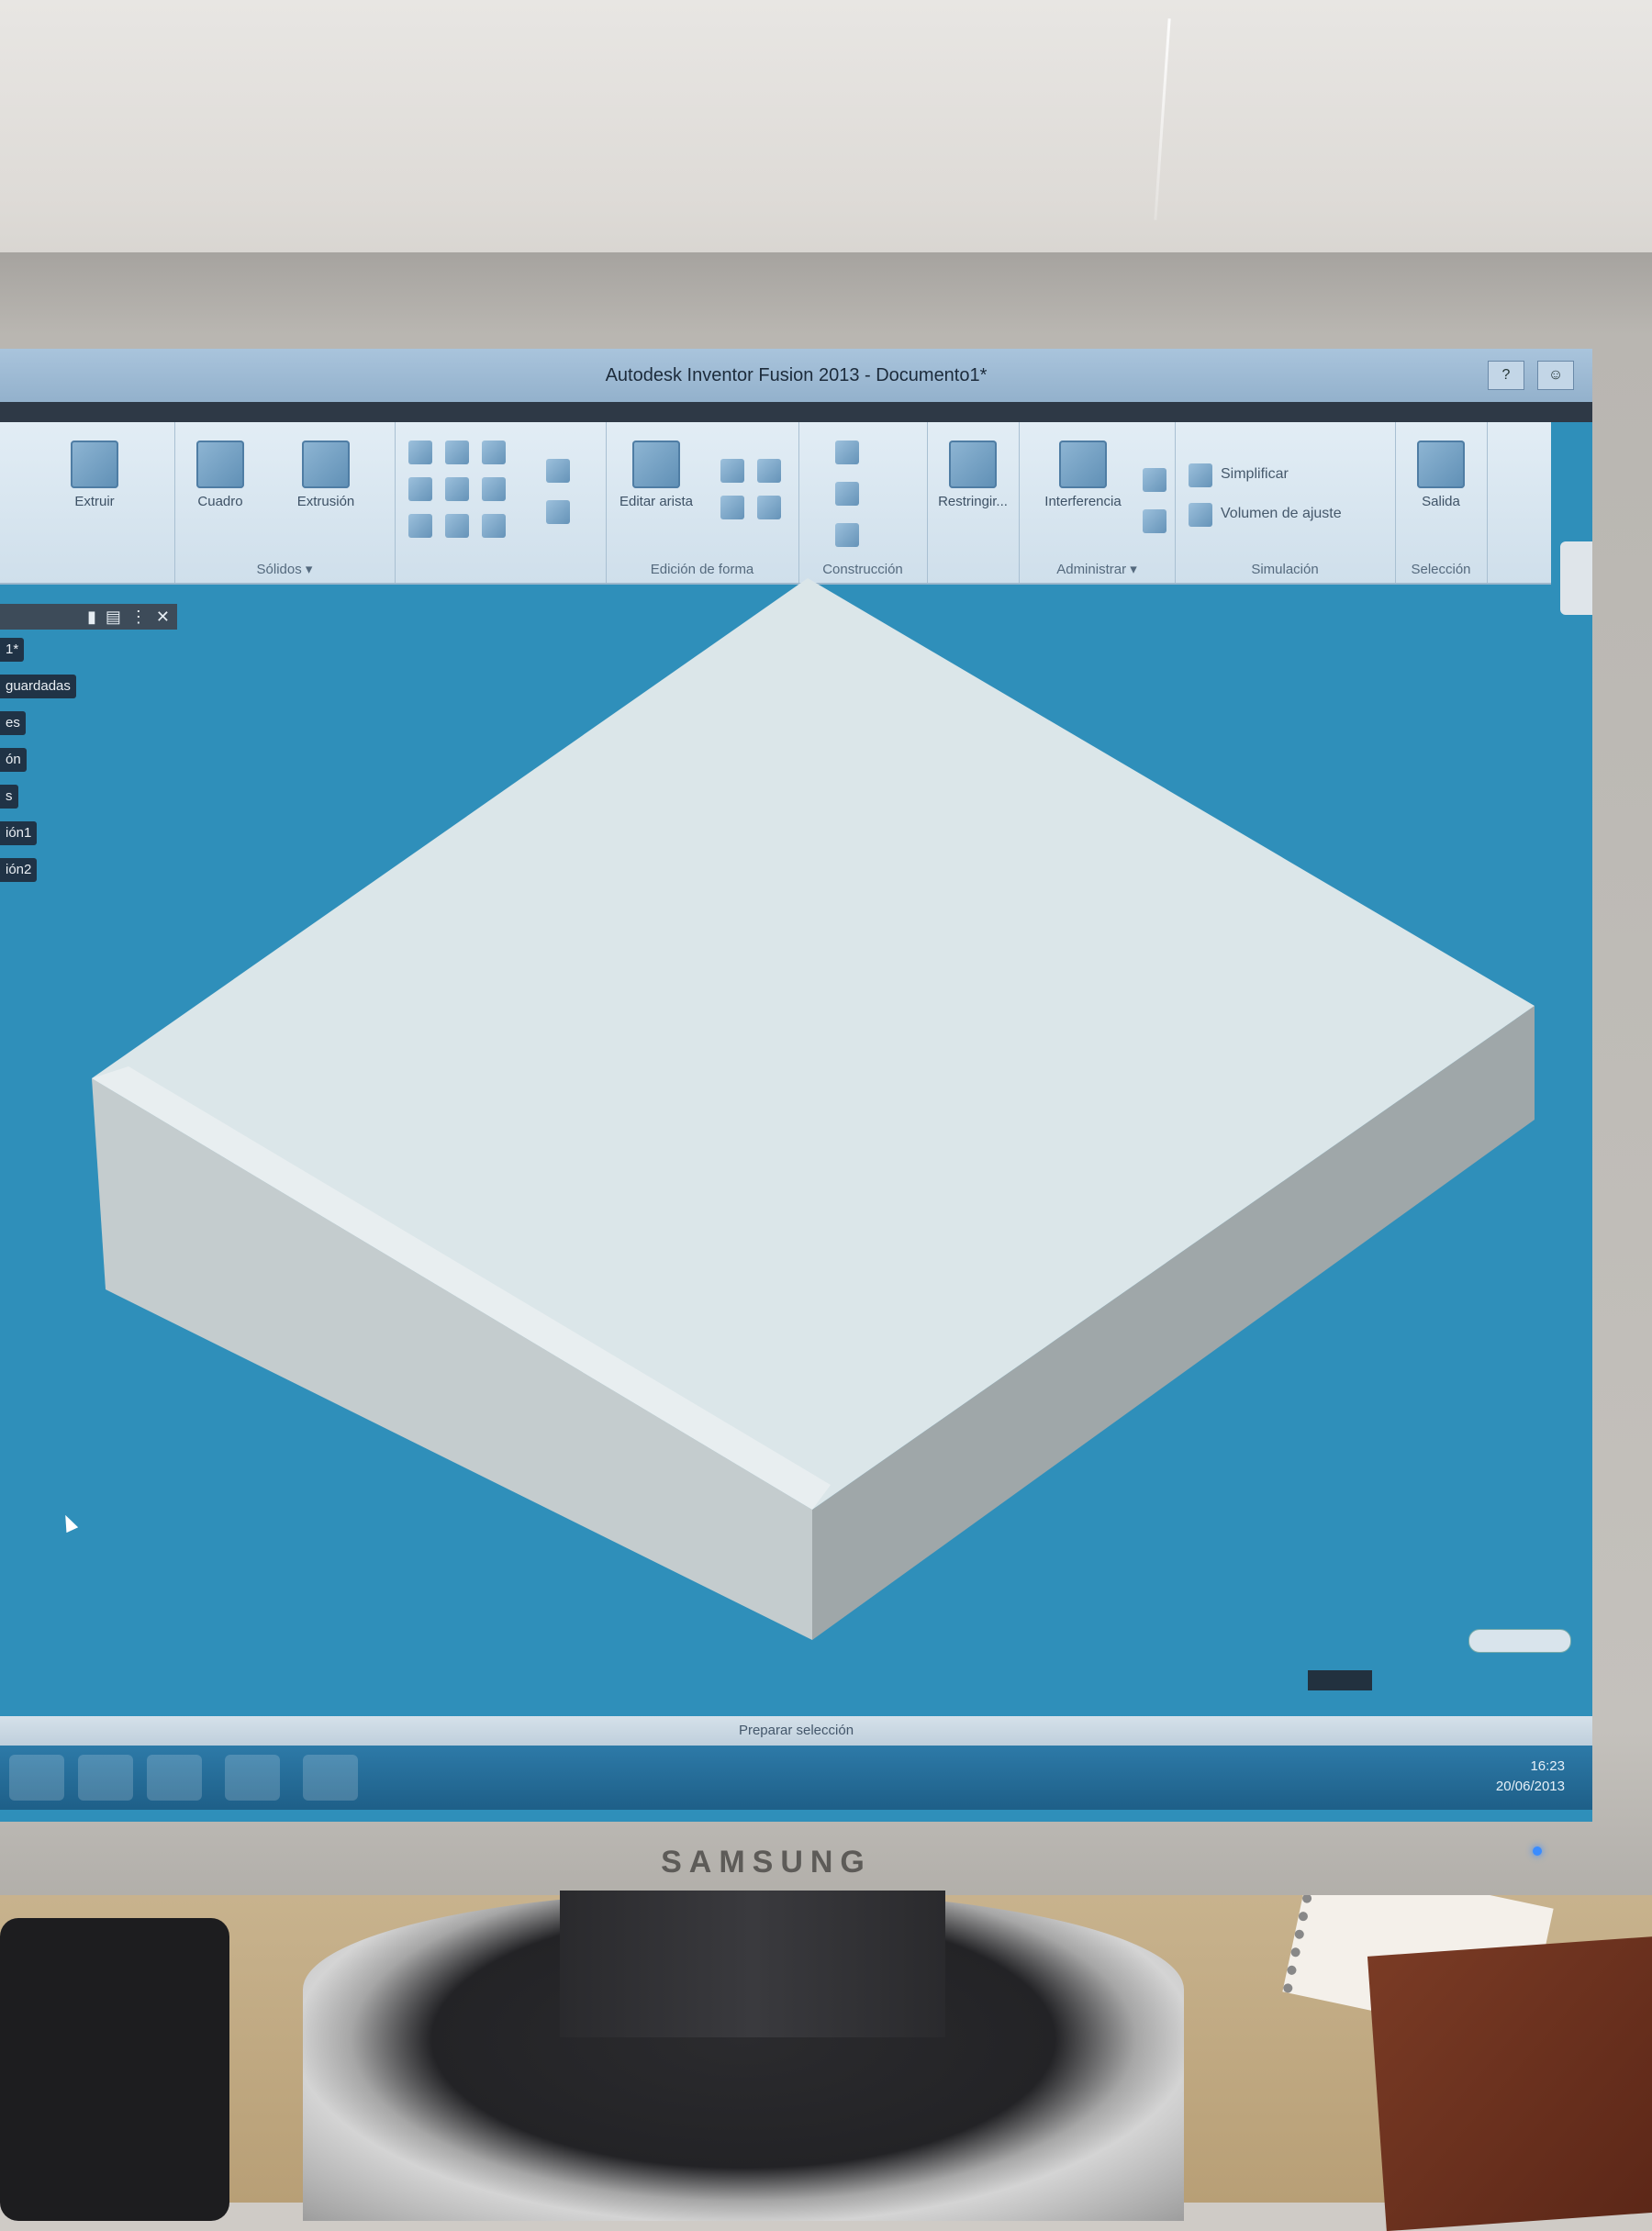  I want to click on firefox-taskbar-icon, so click(175, 1778).